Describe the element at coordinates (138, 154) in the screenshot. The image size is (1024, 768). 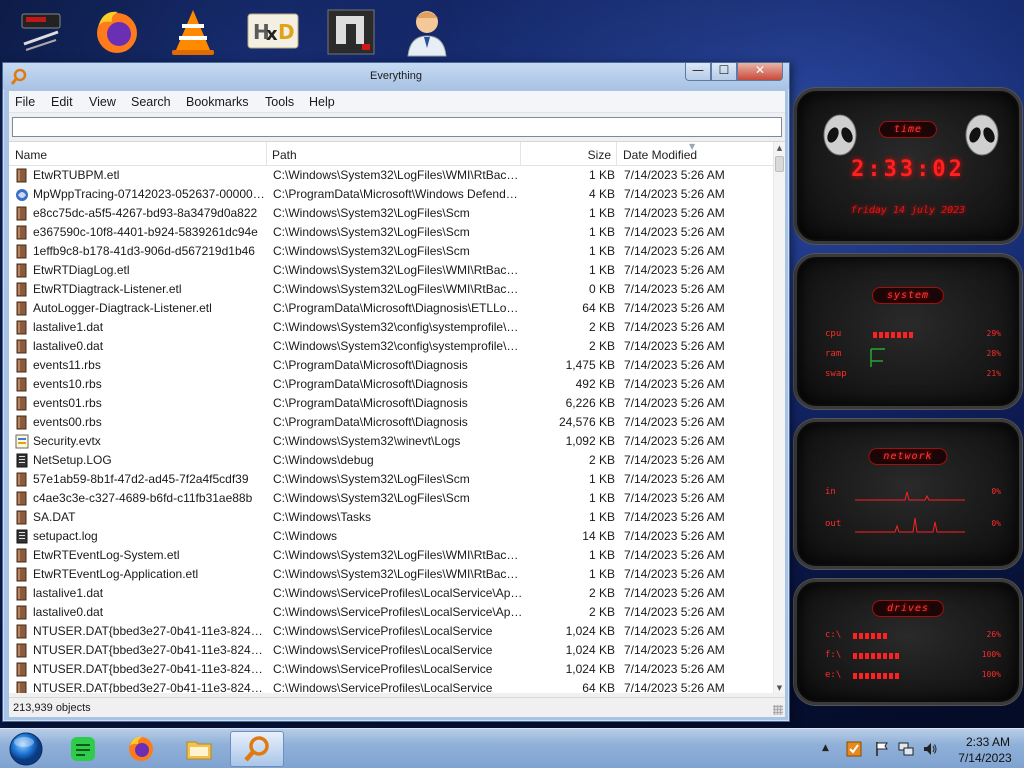
I see `column-name: Name` at that location.